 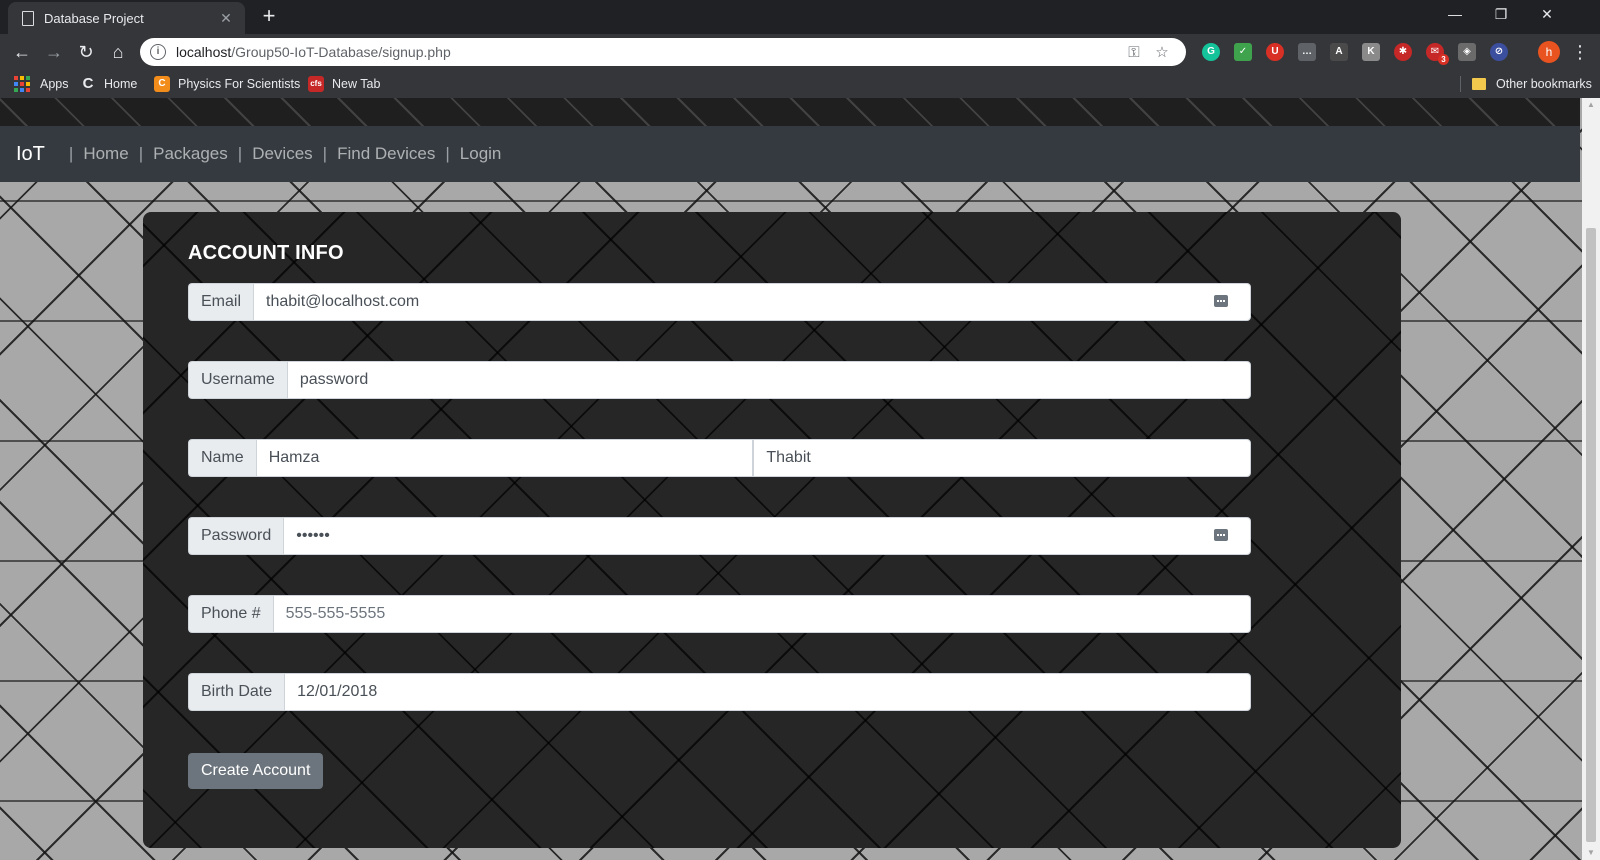 I want to click on other-bookmarks-label: Other bookmarks, so click(x=1544, y=84).